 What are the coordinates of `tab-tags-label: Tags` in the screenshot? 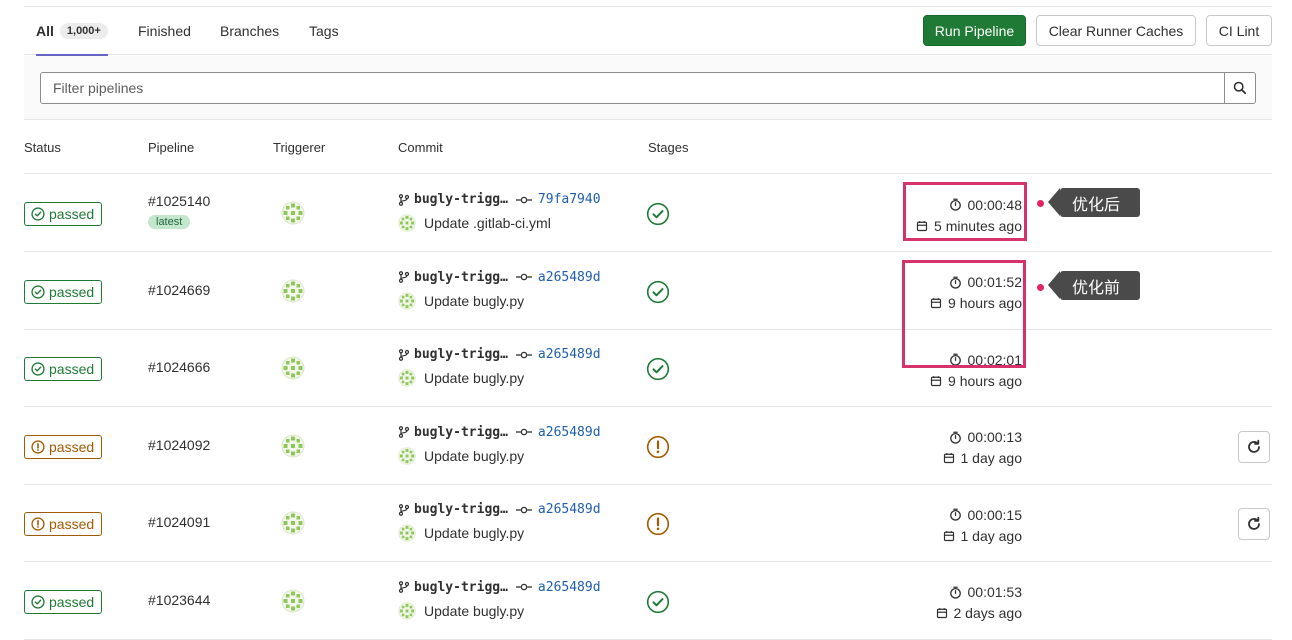 It's located at (324, 31).